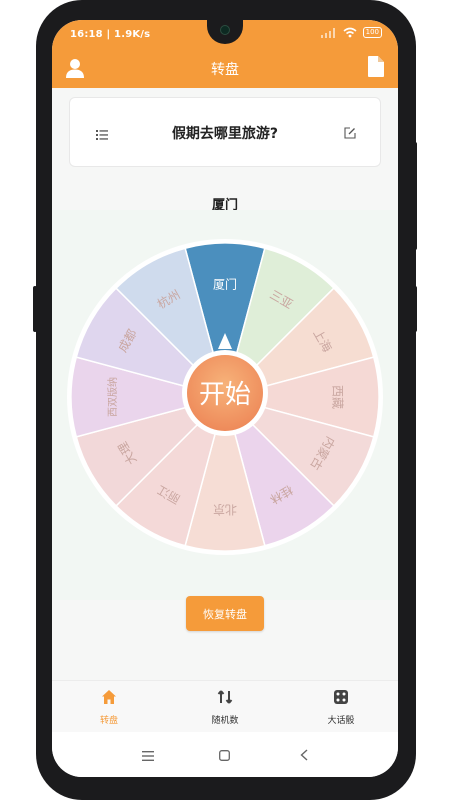 The height and width of the screenshot is (800, 450). I want to click on tab-dice-label: 大话骰, so click(341, 721).